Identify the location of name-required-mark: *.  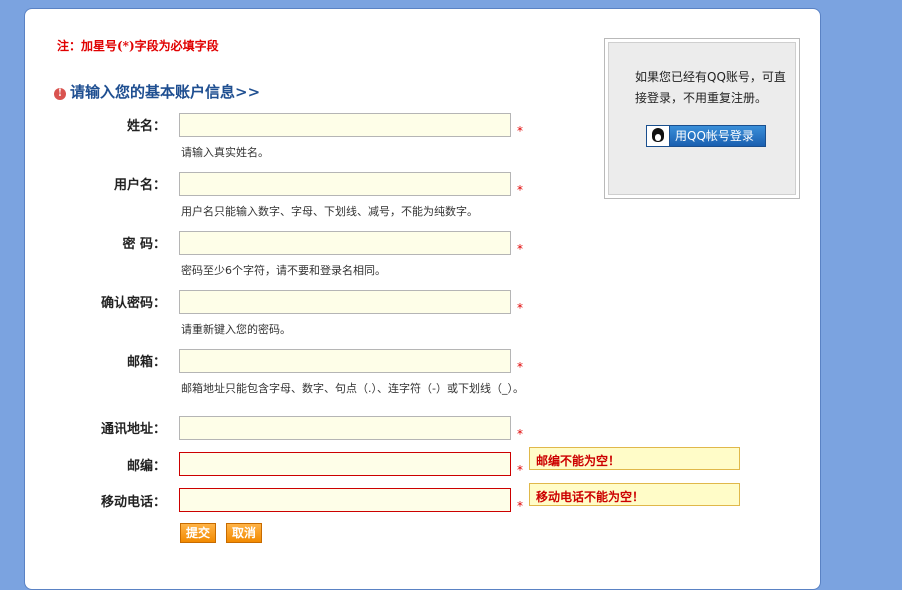
(520, 131).